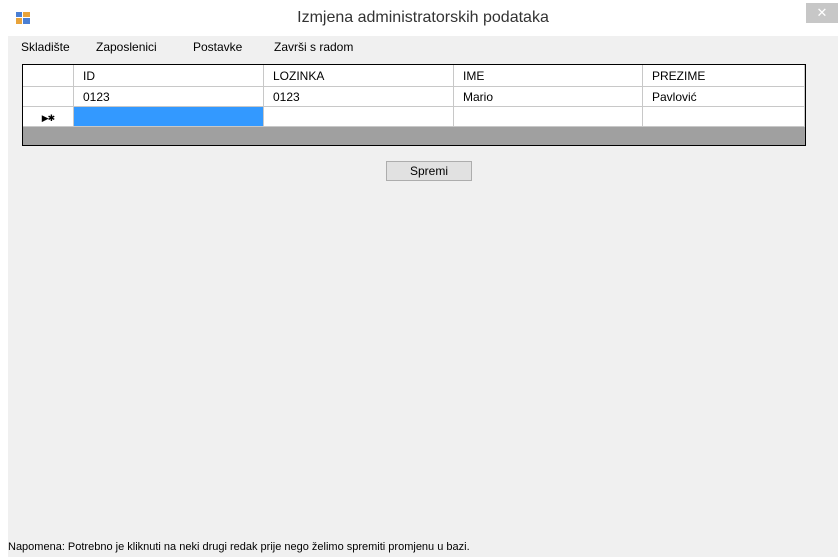 This screenshot has width=838, height=557. Describe the element at coordinates (724, 117) in the screenshot. I see `new-cell-prezime` at that location.